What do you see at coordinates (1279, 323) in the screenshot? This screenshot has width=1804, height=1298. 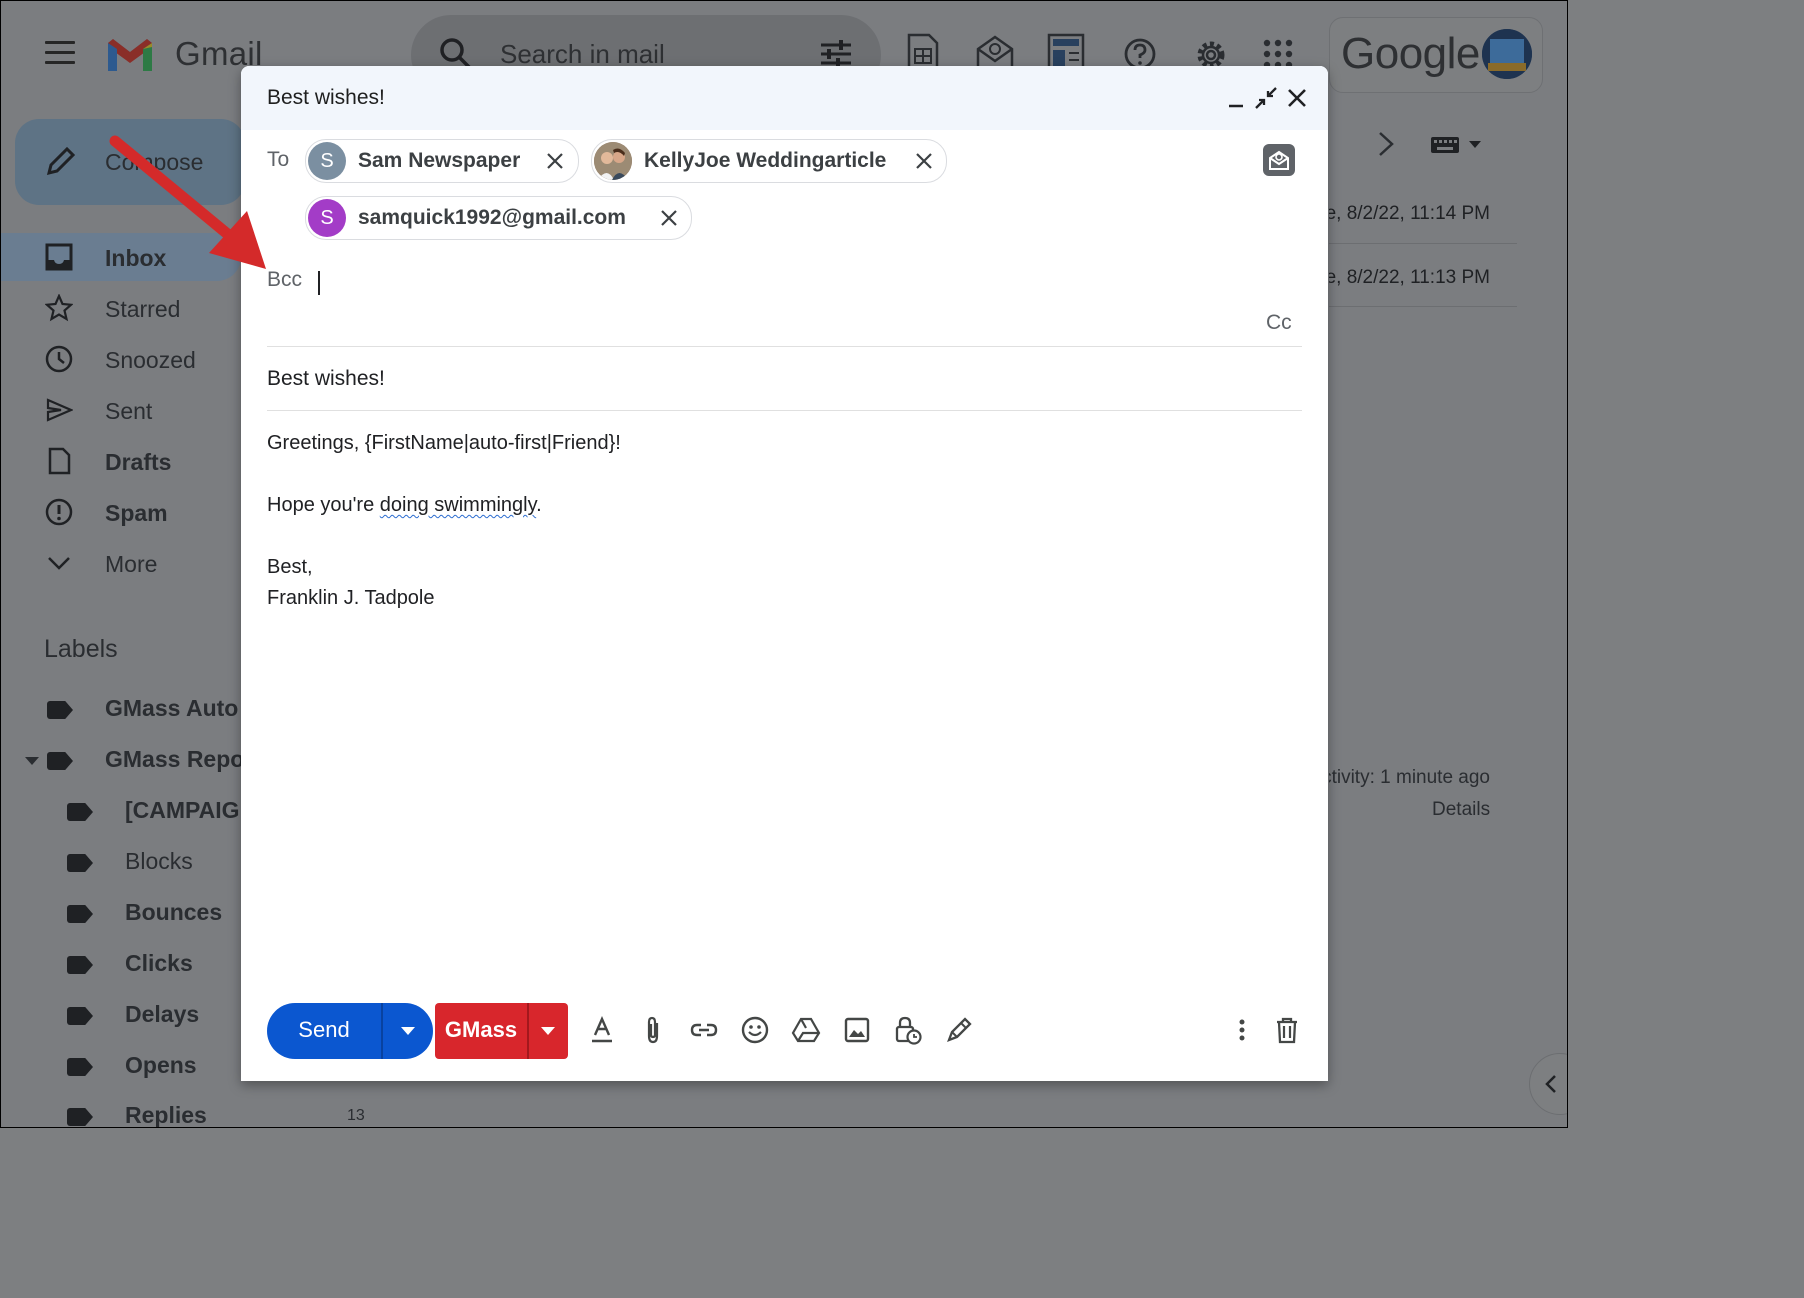 I see `cc-toggle: Cc` at bounding box center [1279, 323].